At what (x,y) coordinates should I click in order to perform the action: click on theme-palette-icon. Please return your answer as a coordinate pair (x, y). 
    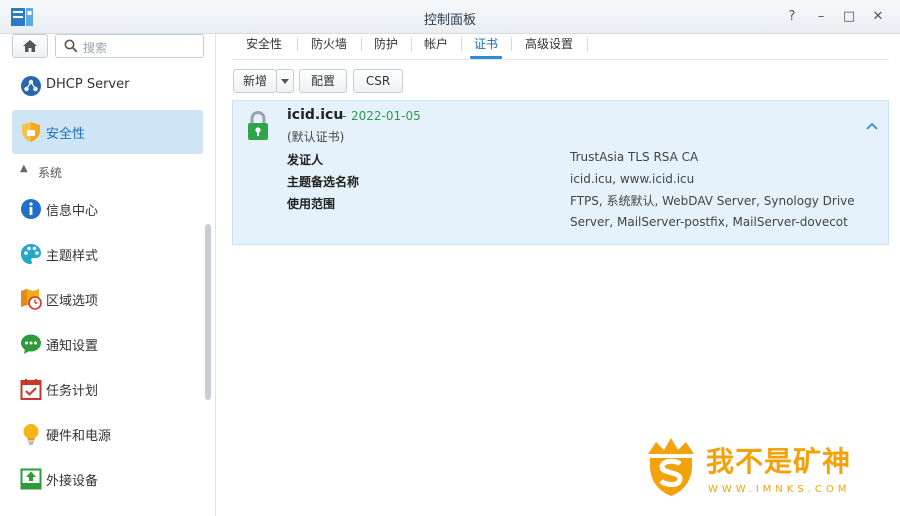
    Looking at the image, I should click on (31, 254).